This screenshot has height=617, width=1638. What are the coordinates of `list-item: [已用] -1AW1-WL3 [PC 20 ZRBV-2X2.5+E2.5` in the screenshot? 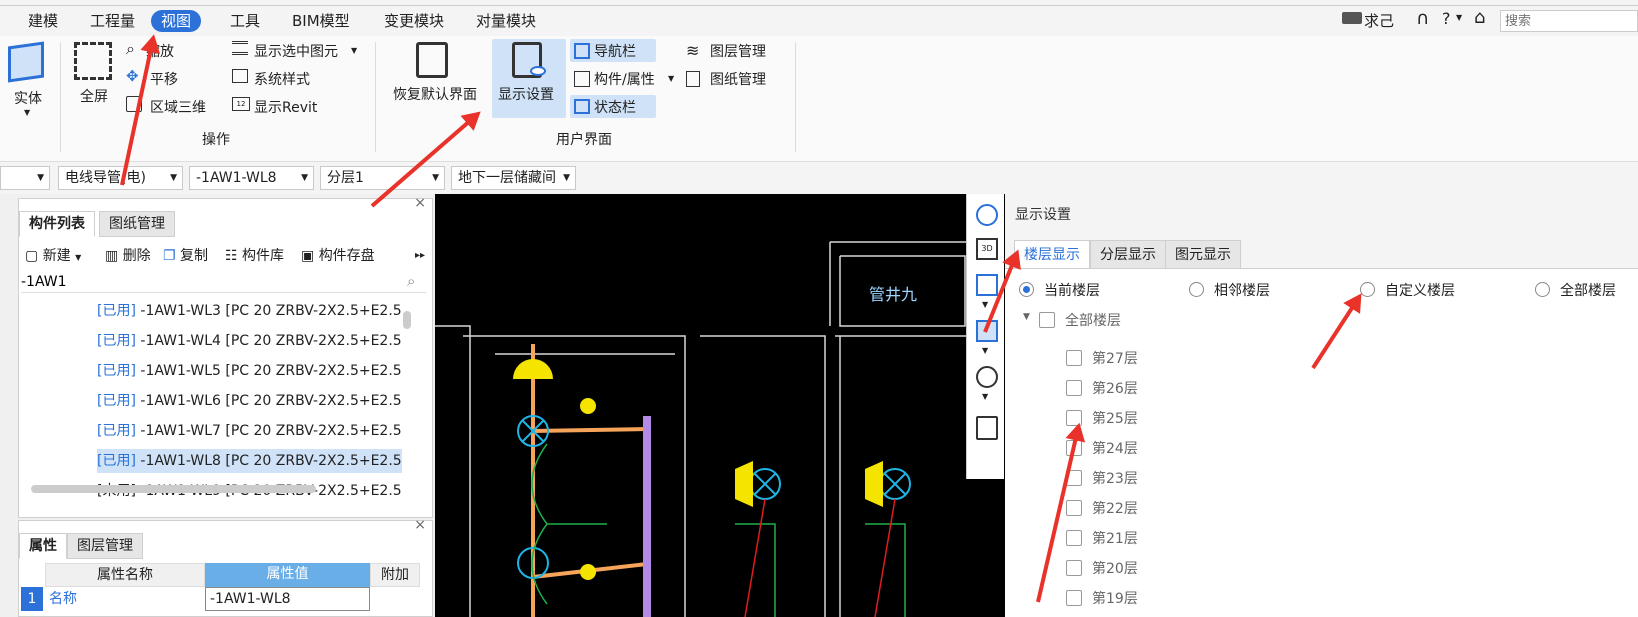 It's located at (249, 311).